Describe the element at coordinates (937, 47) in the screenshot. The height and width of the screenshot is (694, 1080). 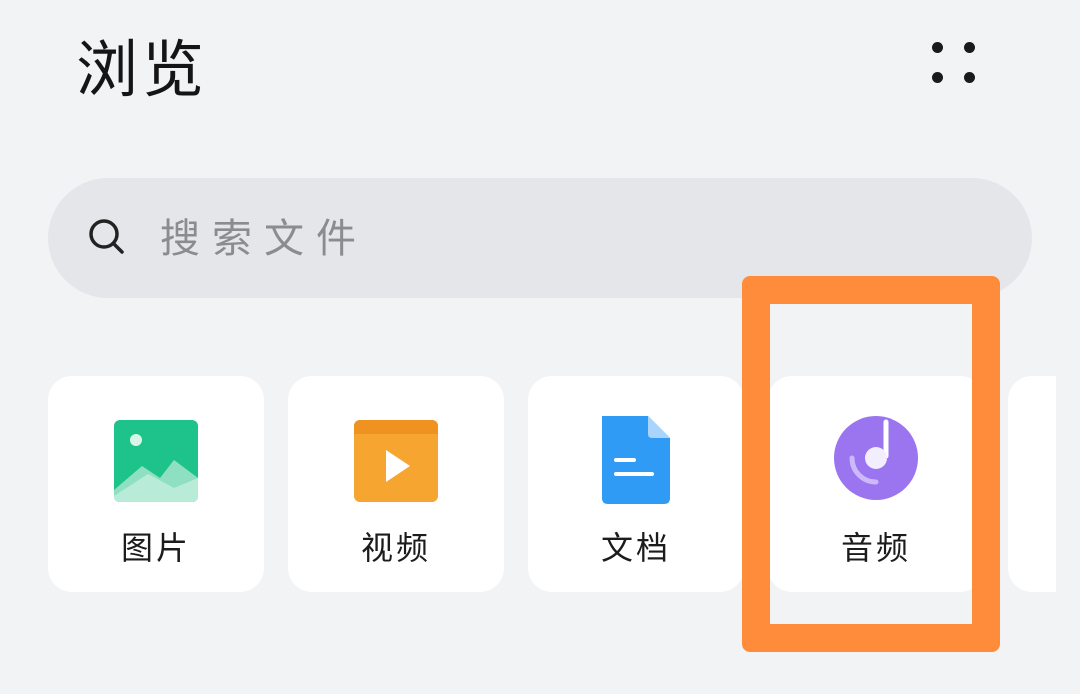
I see `more-dots-icon` at that location.